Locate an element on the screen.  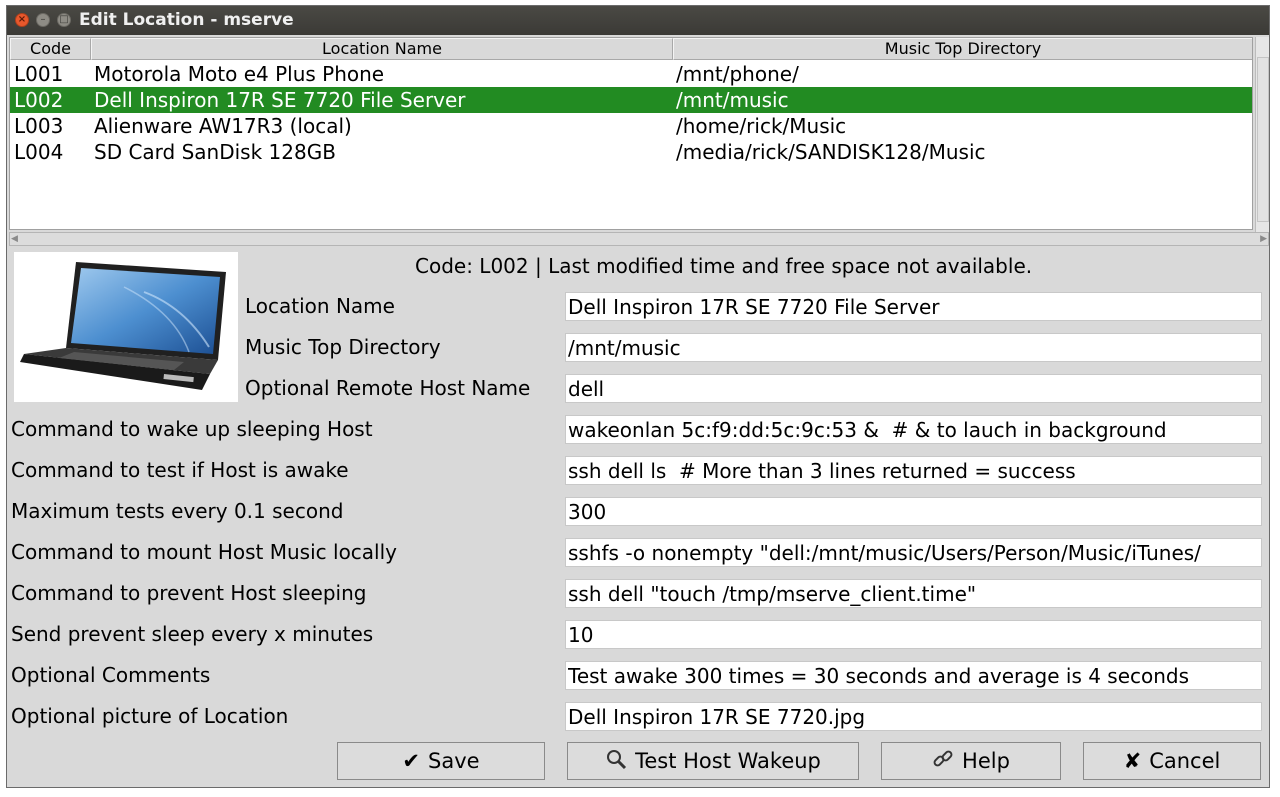
field-label-optional-picture: Optional picture of Location is located at coordinates (150, 716).